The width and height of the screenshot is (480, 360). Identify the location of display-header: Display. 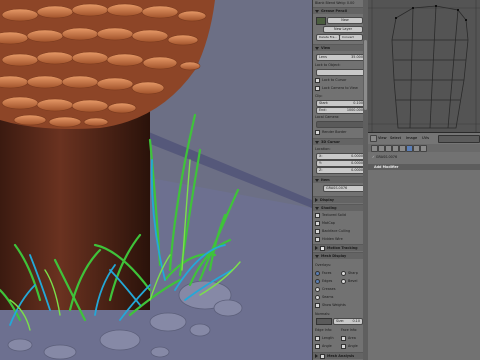
(338, 199).